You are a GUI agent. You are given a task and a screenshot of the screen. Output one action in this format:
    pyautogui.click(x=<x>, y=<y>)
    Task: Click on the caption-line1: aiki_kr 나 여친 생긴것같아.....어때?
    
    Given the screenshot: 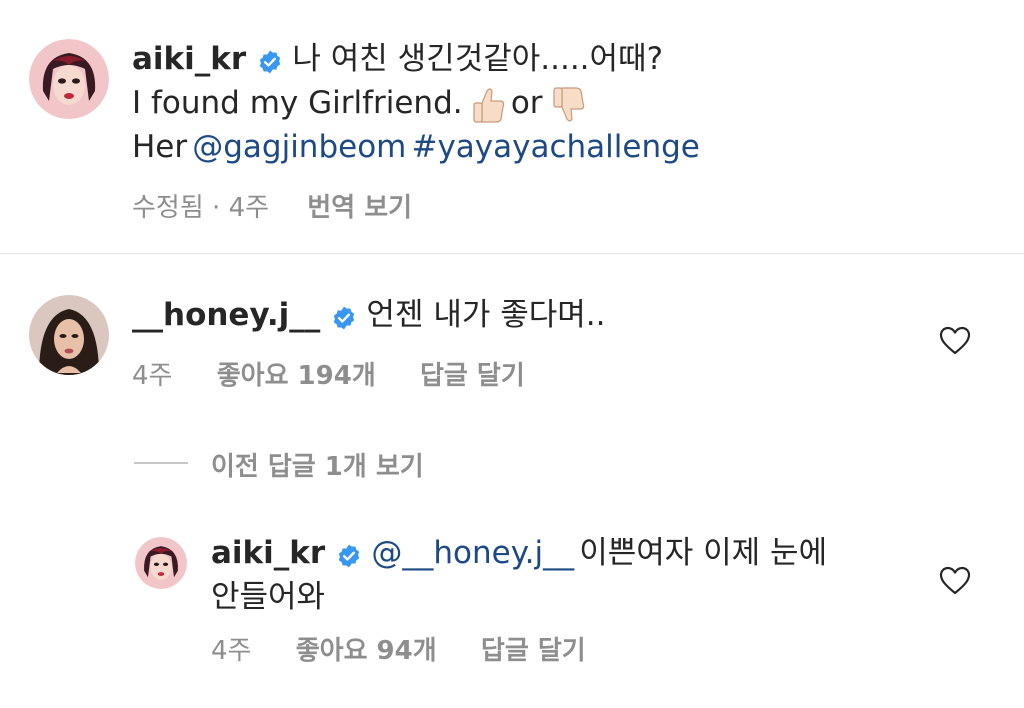 What is the action you would take?
    pyautogui.click(x=397, y=59)
    